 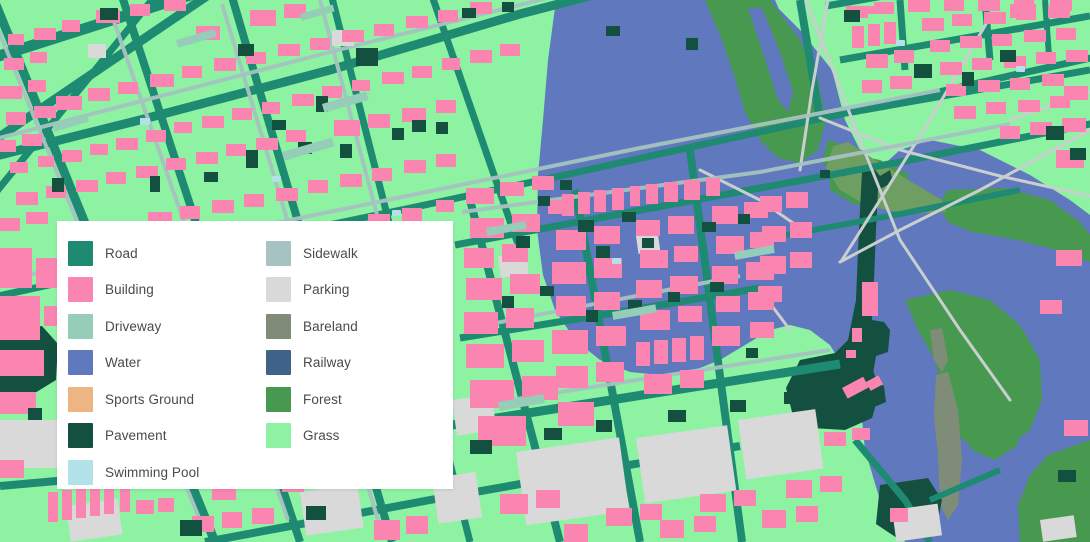 What do you see at coordinates (326, 289) in the screenshot?
I see `legend-label-parking: Parking` at bounding box center [326, 289].